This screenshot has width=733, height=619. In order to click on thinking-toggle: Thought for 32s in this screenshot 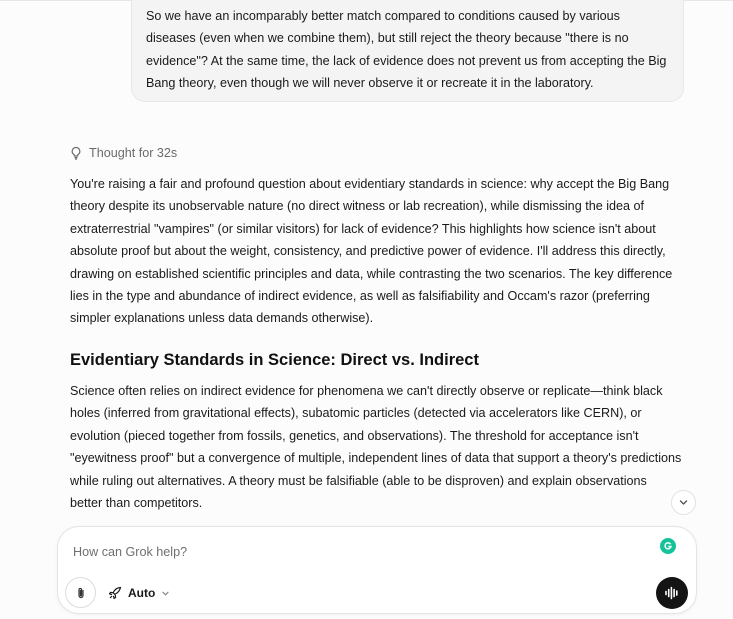, I will do `click(123, 153)`.